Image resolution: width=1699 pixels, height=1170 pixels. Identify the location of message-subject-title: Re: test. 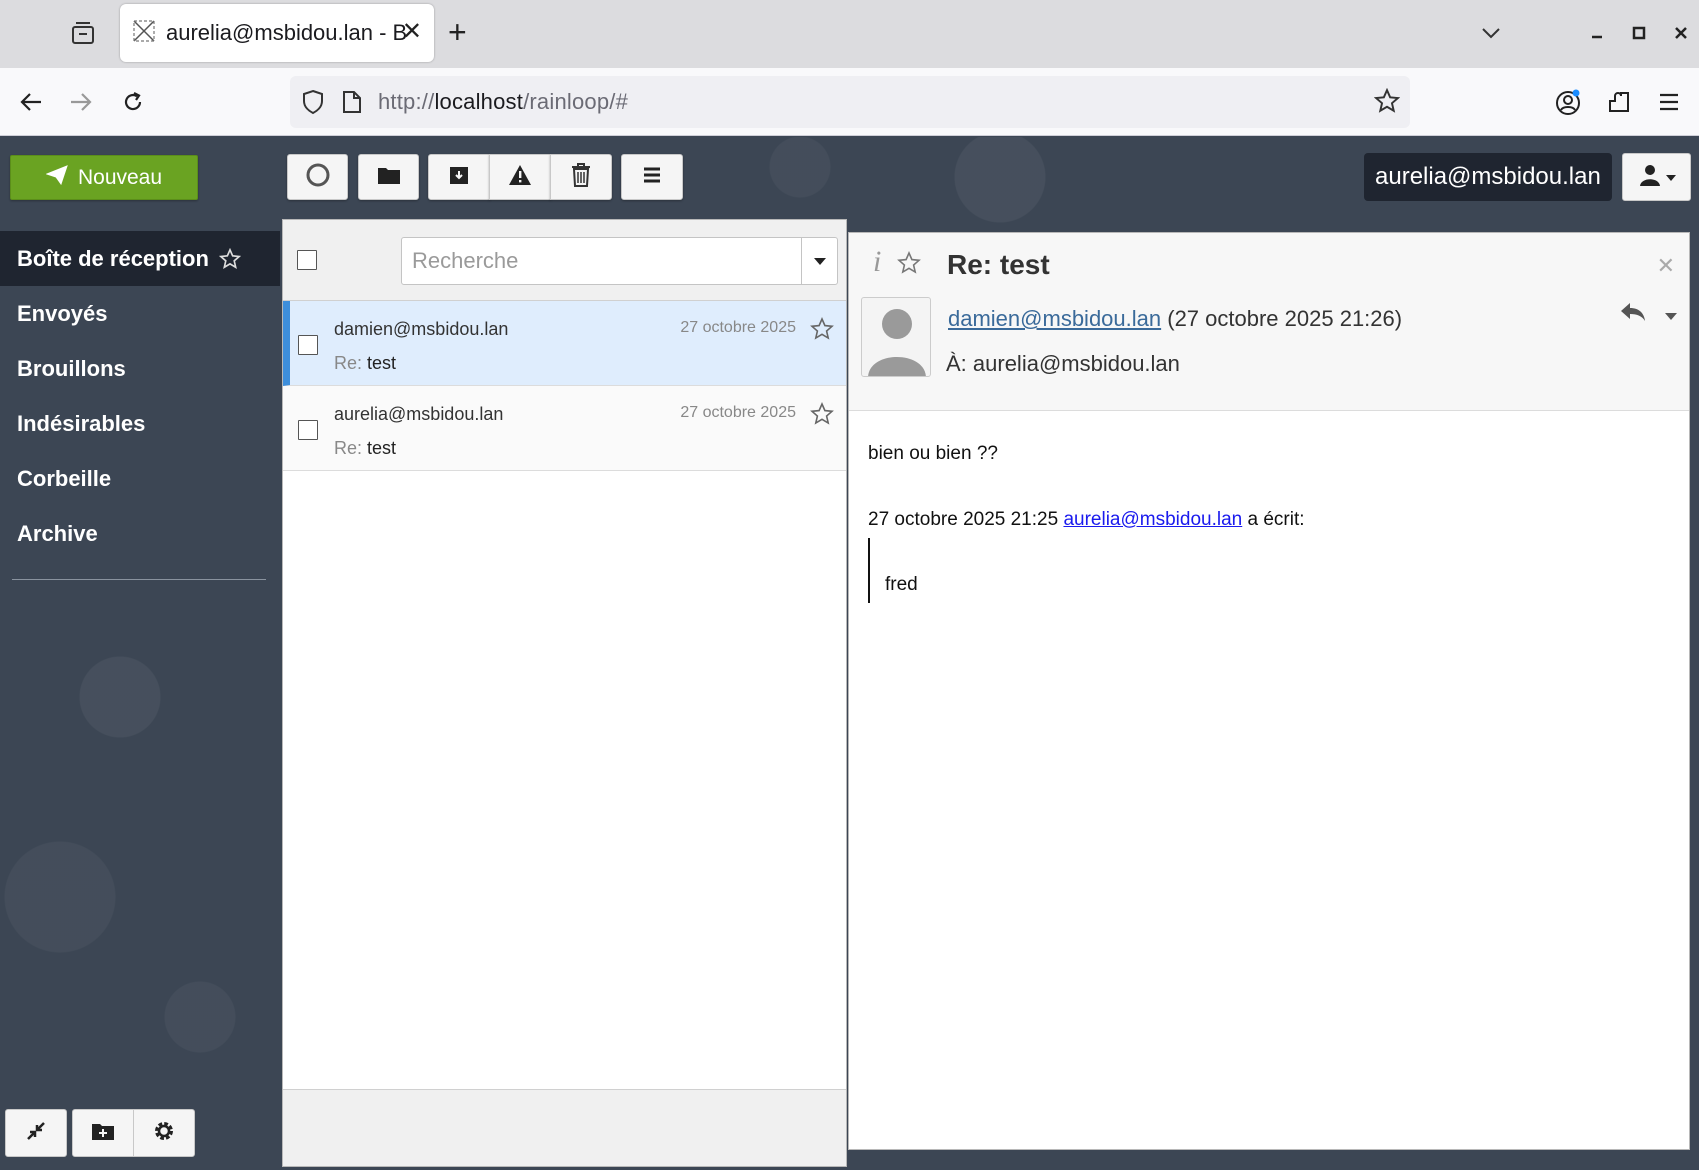
(998, 264).